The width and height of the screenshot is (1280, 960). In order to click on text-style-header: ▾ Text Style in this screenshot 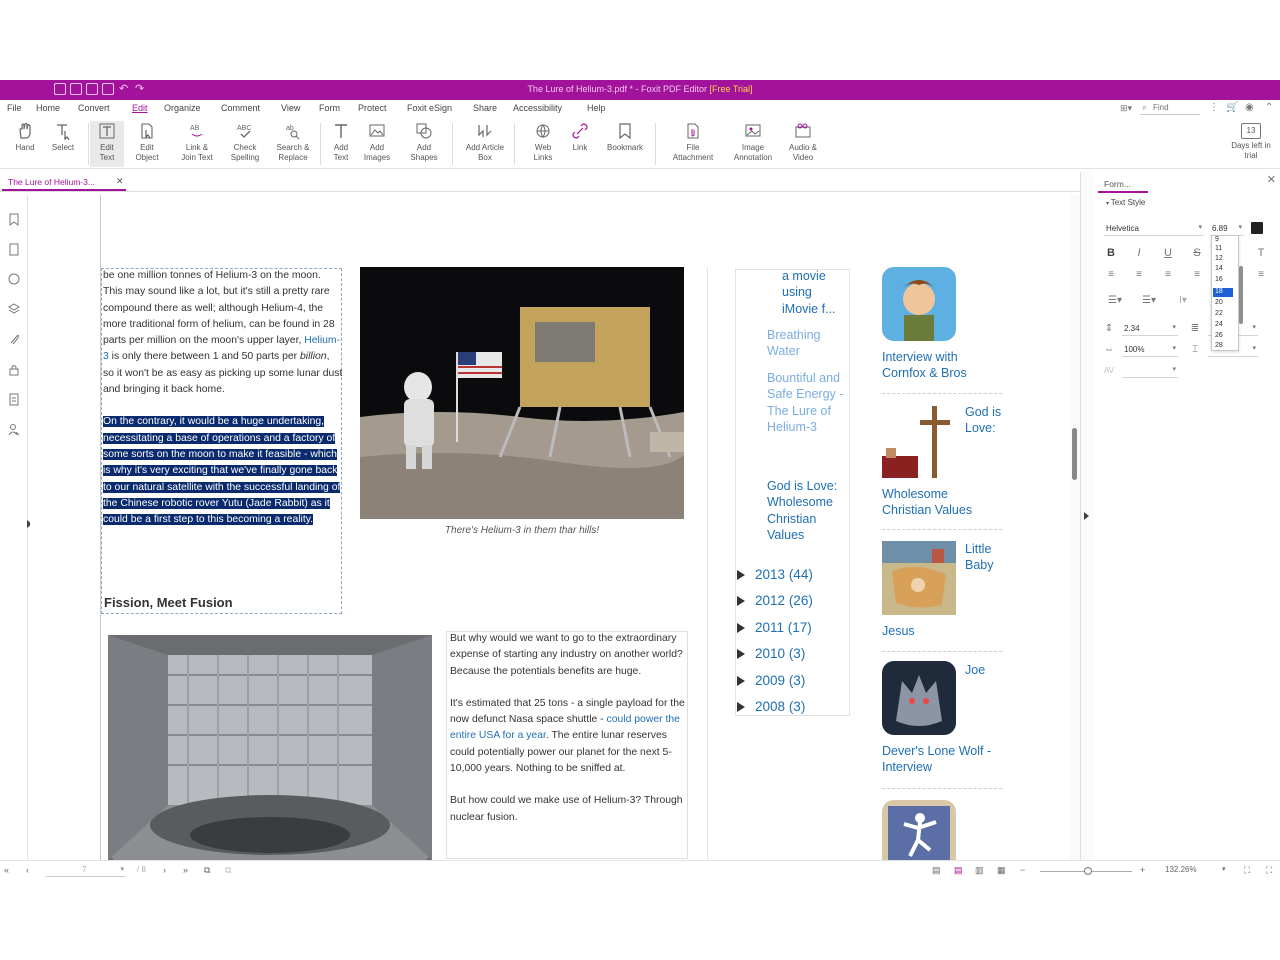, I will do `click(1125, 202)`.